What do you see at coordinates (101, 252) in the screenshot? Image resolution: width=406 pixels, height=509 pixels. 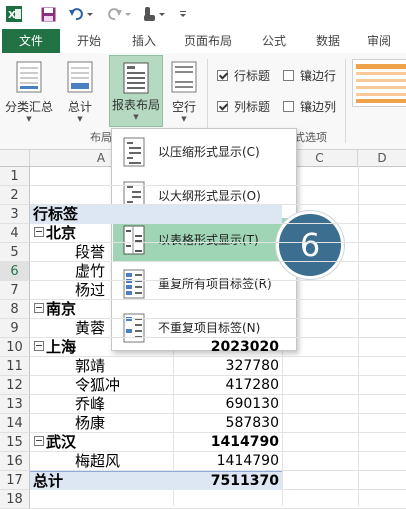 I see `cell-a: 段誉` at bounding box center [101, 252].